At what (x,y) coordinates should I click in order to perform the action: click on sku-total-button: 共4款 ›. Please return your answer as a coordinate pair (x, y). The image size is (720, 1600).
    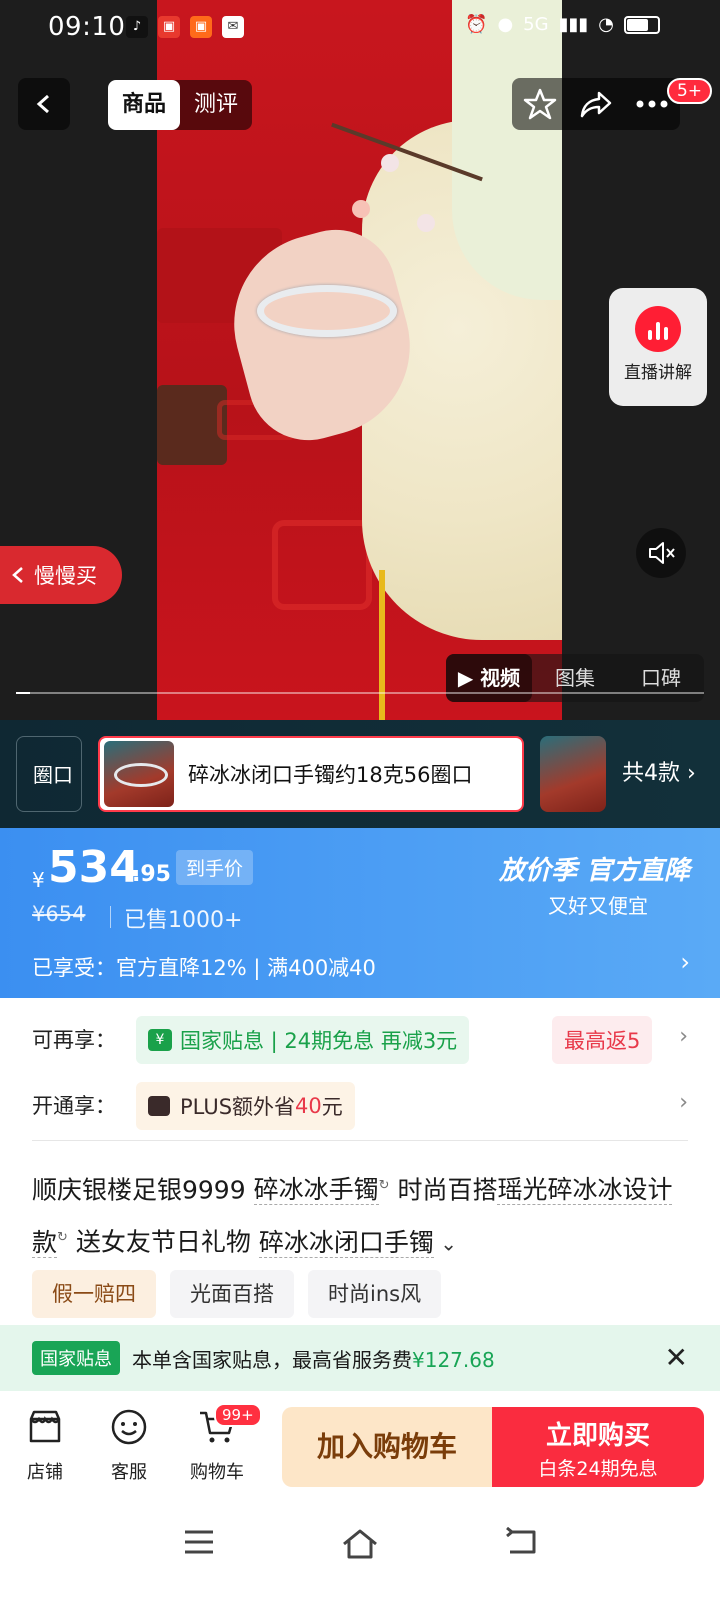
    Looking at the image, I should click on (659, 774).